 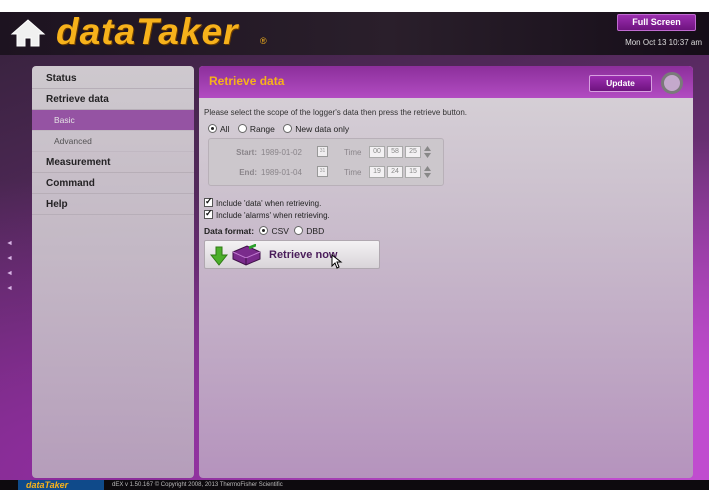 I want to click on start-range-row: Start: 1989-01-02 31 Time 00 58 25, so click(x=327, y=153).